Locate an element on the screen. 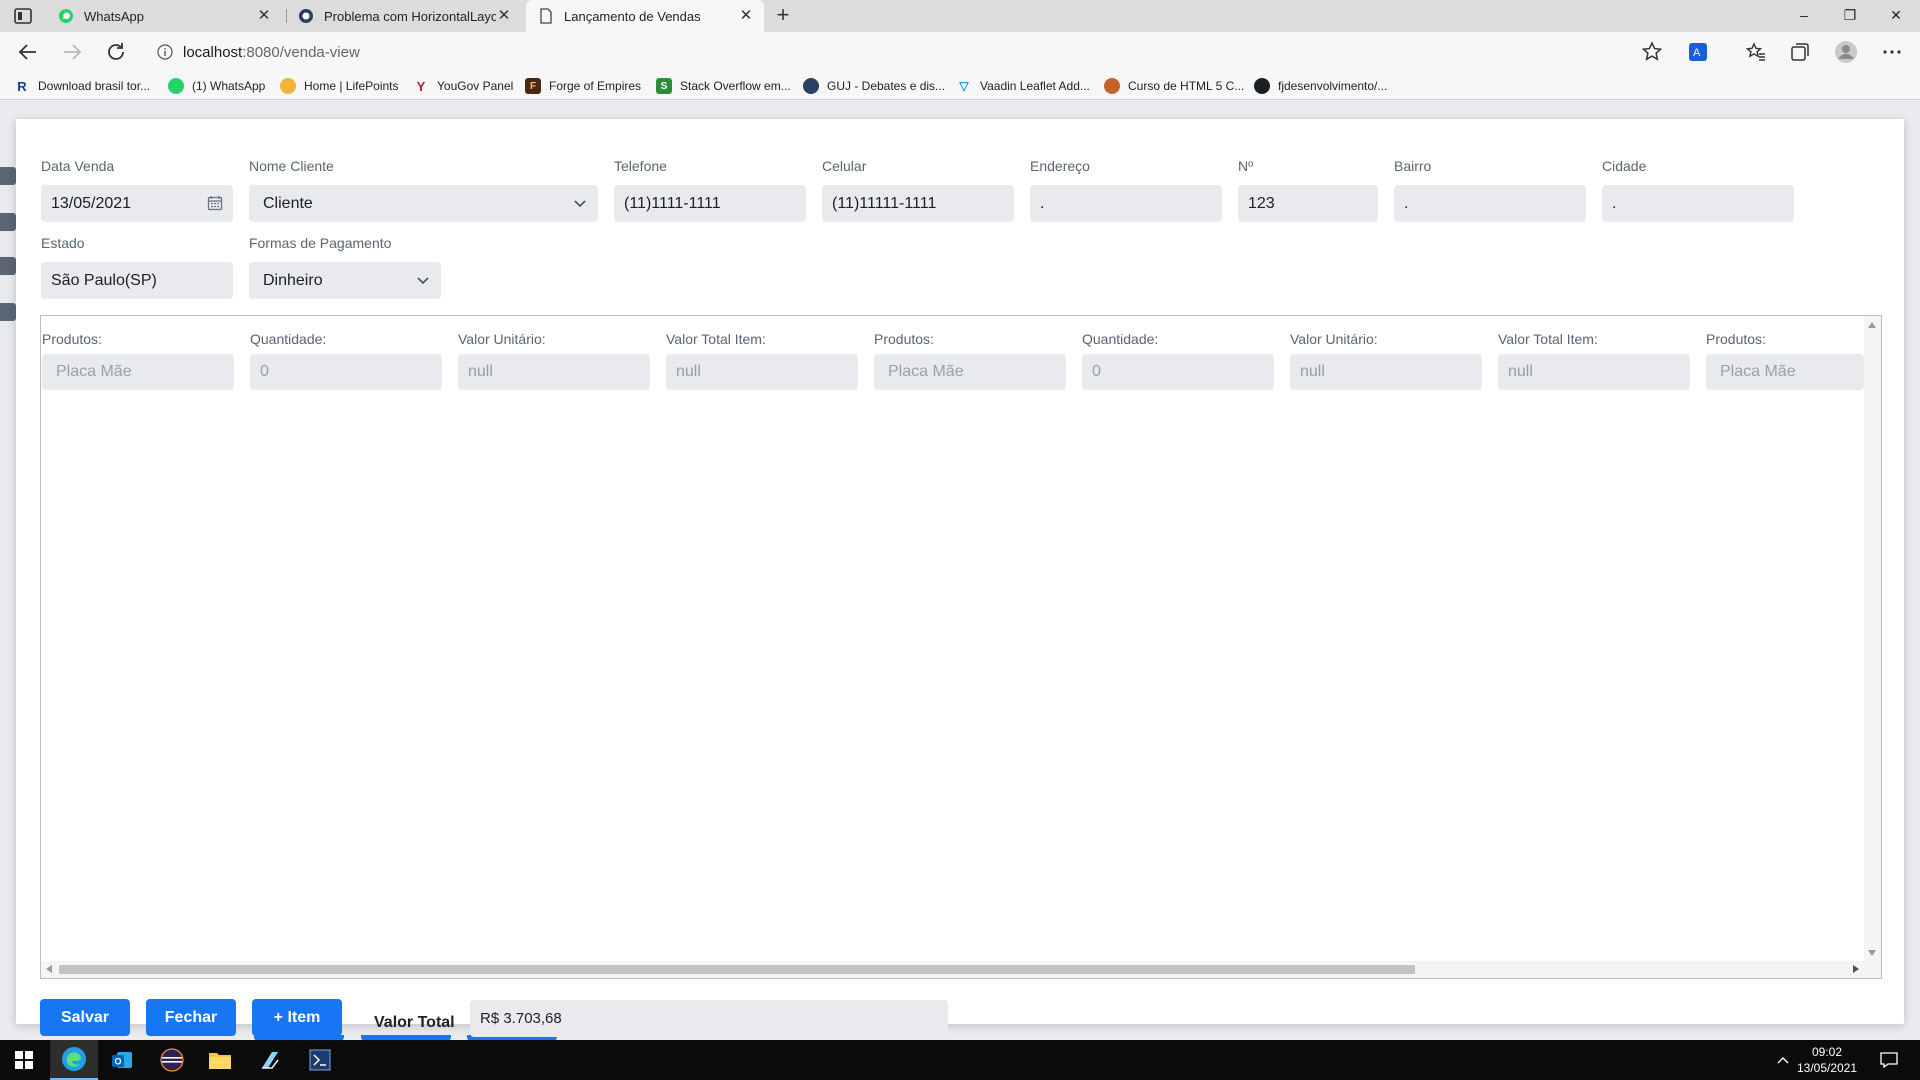 Image resolution: width=1920 pixels, height=1080 pixels. refresh-icon is located at coordinates (116, 52).